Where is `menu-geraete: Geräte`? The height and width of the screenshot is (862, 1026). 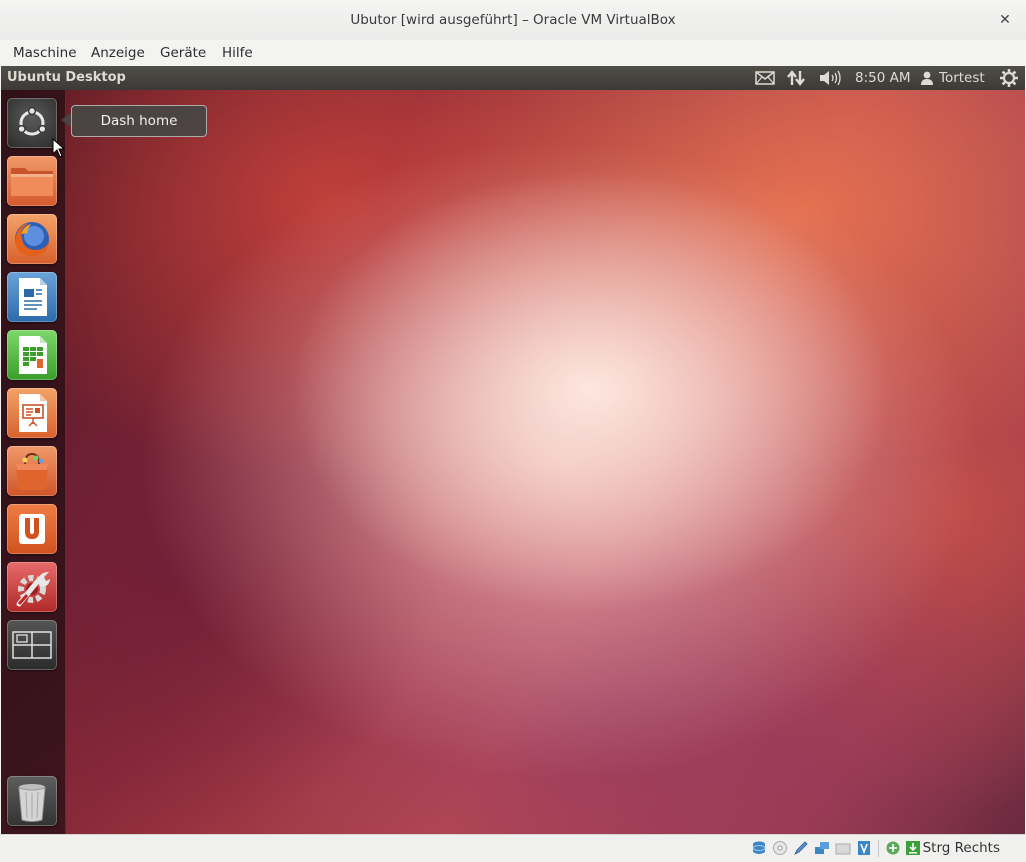 menu-geraete: Geräte is located at coordinates (183, 53).